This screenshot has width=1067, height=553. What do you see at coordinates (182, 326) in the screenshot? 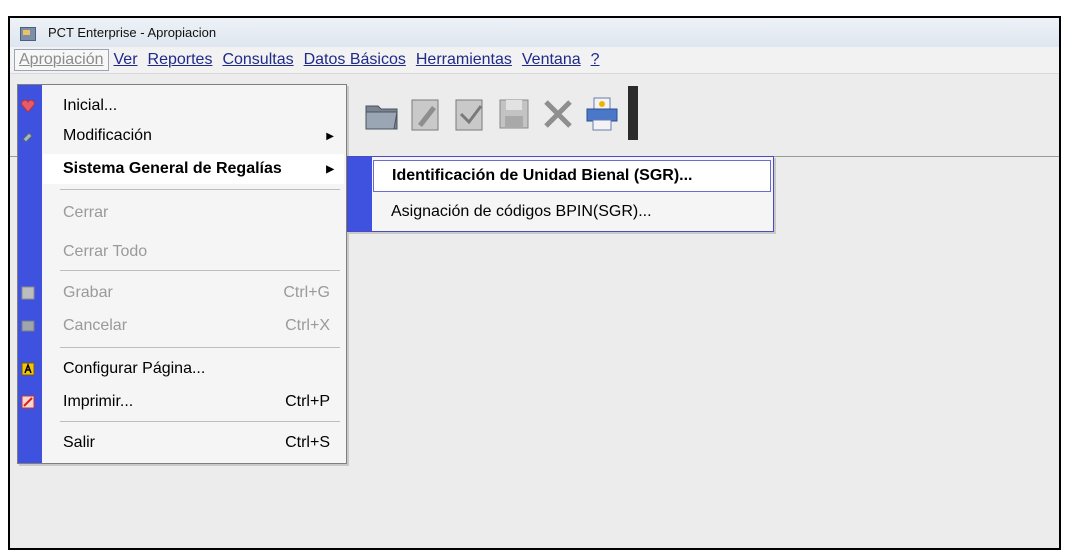
I see `menu-item-cancelar: Cancelar Ctrl+X` at bounding box center [182, 326].